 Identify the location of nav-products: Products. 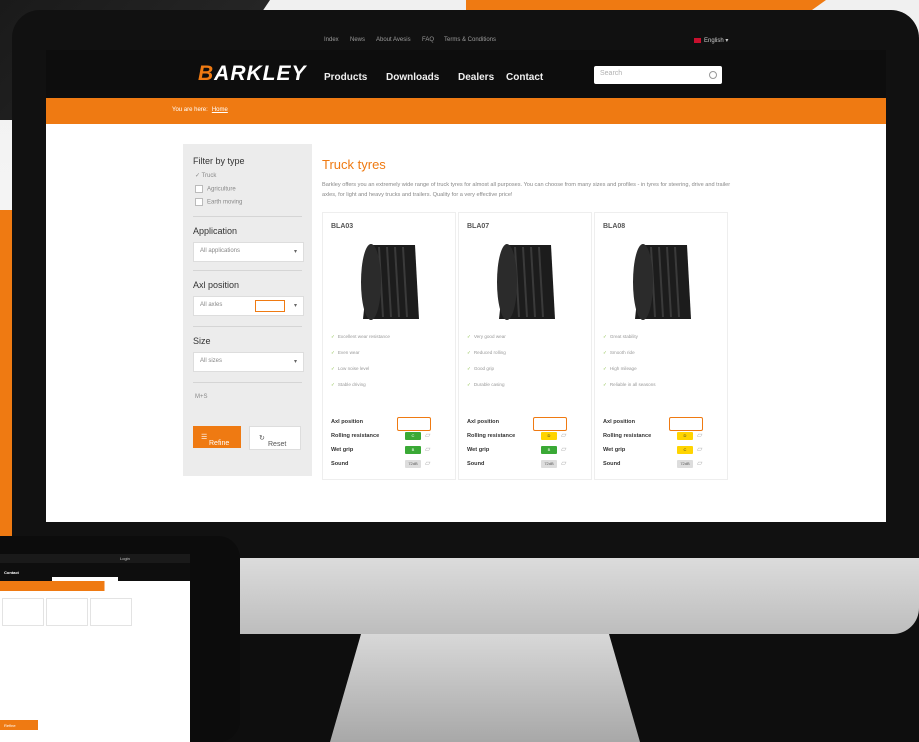
(345, 77).